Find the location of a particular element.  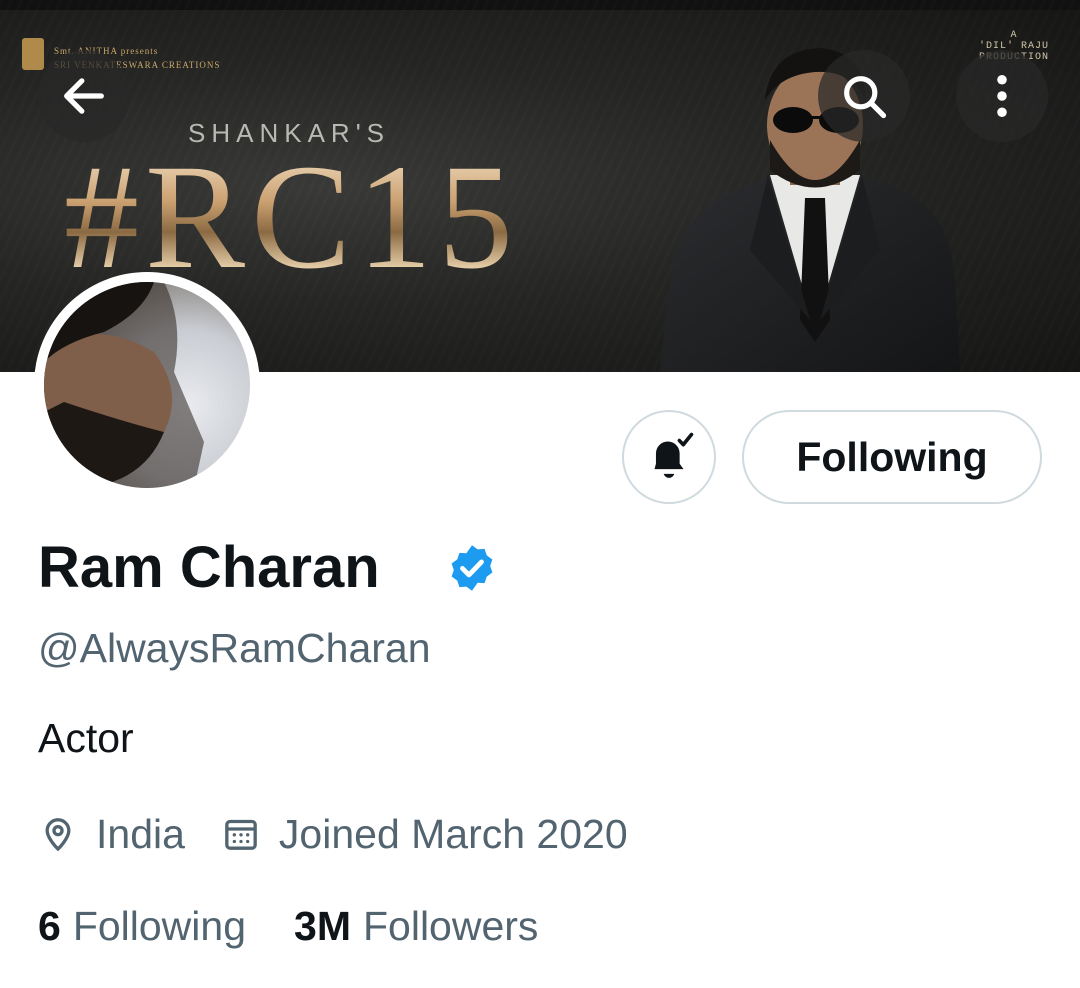

verified-badge-icon is located at coordinates (472, 568).